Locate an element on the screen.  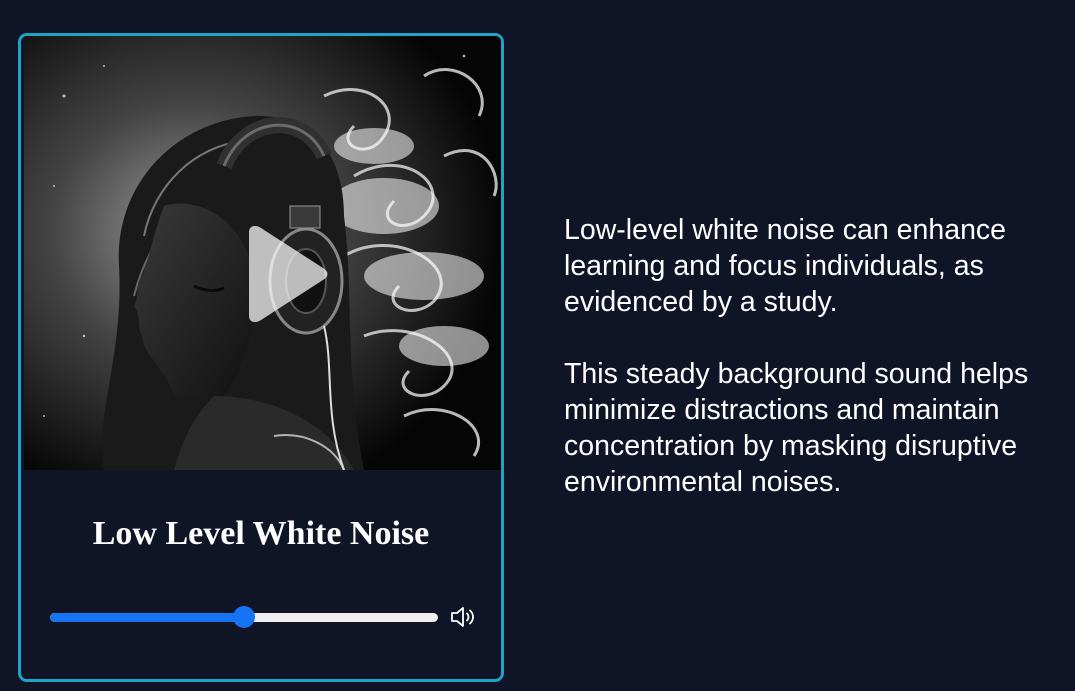
play-icon is located at coordinates (284, 274).